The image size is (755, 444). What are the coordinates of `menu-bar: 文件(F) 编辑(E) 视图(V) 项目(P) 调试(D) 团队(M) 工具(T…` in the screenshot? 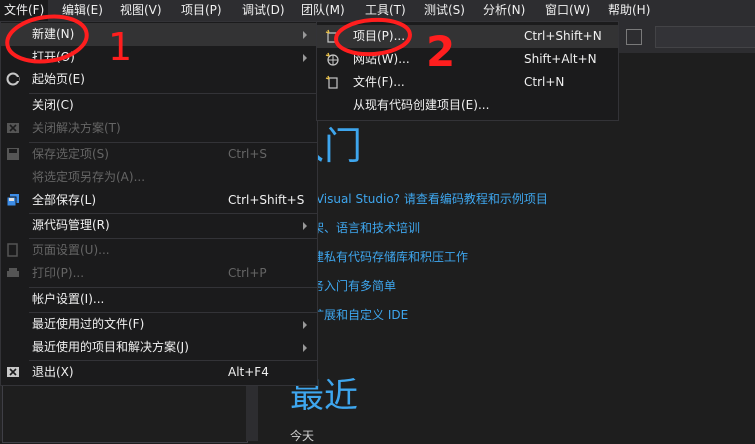 It's located at (377, 10).